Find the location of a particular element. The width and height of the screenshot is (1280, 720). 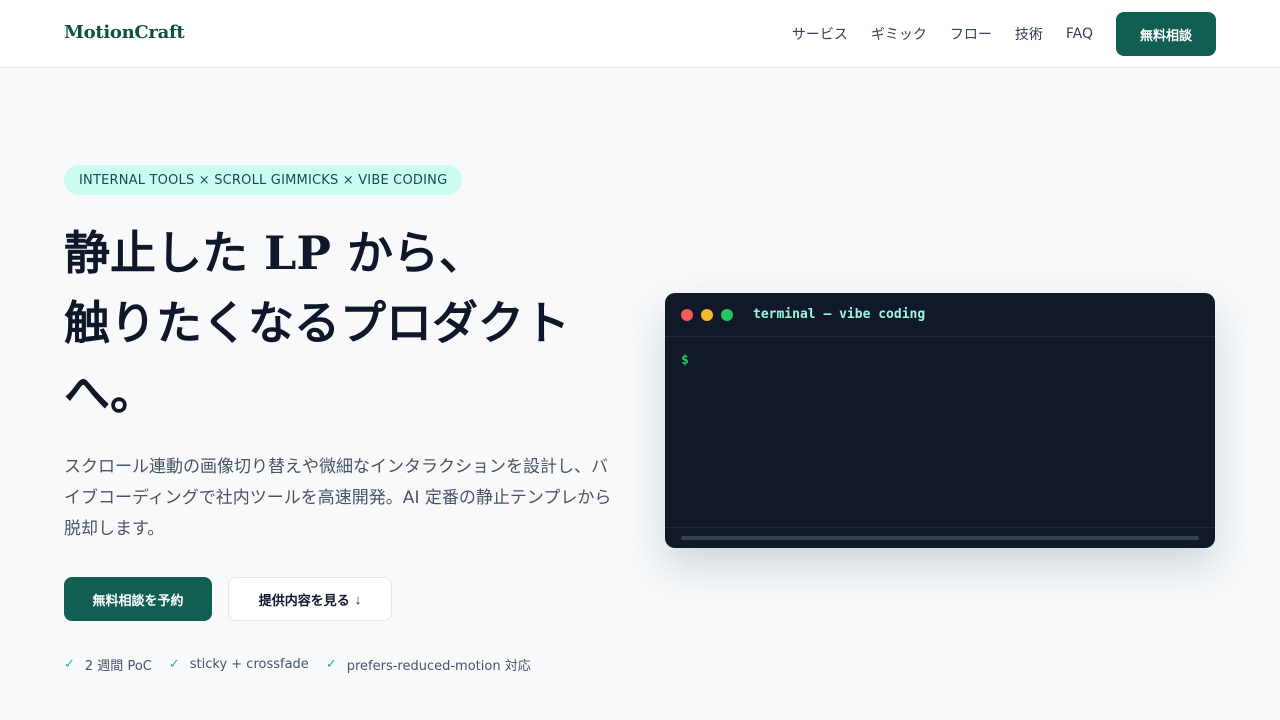

feature-label: prefers-reduced-motion 対応 is located at coordinates (438, 666).